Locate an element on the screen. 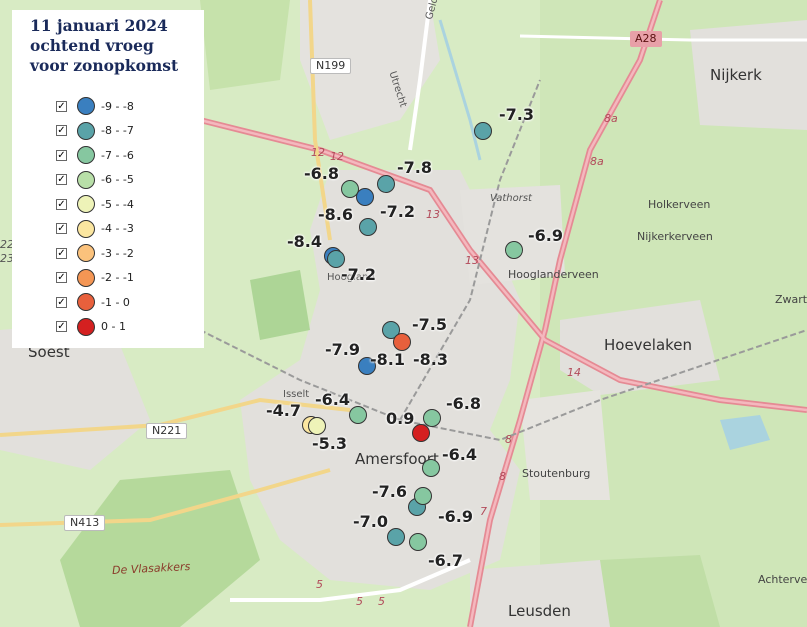  measurement-label: -4.7 is located at coordinates (283, 410).